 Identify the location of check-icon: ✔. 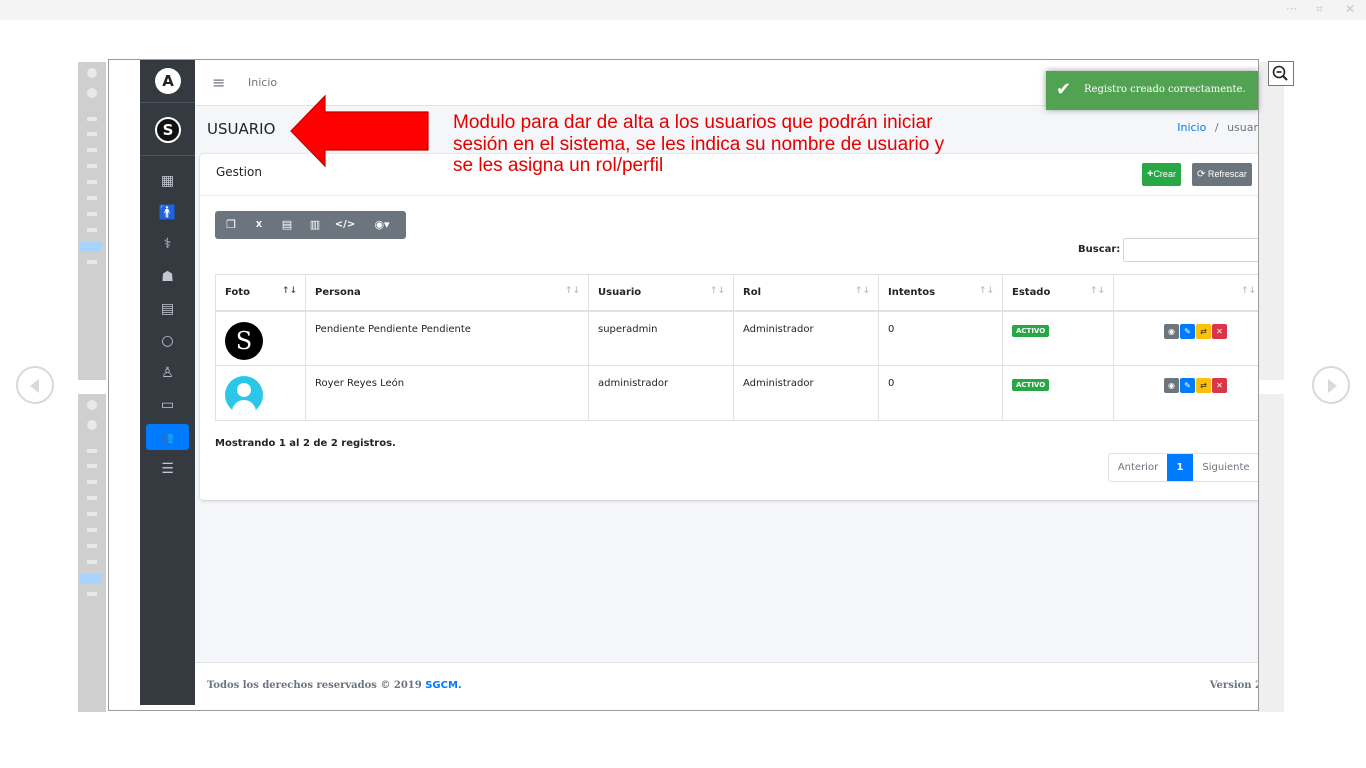
(1064, 89).